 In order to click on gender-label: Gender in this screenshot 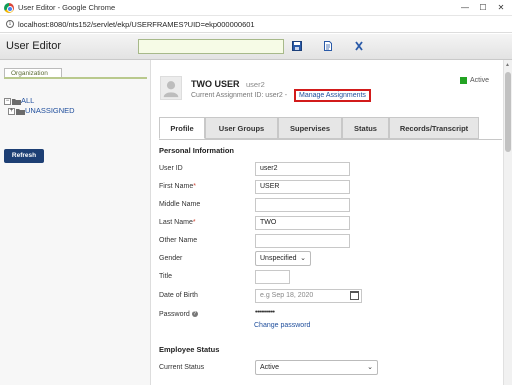, I will do `click(171, 258)`.